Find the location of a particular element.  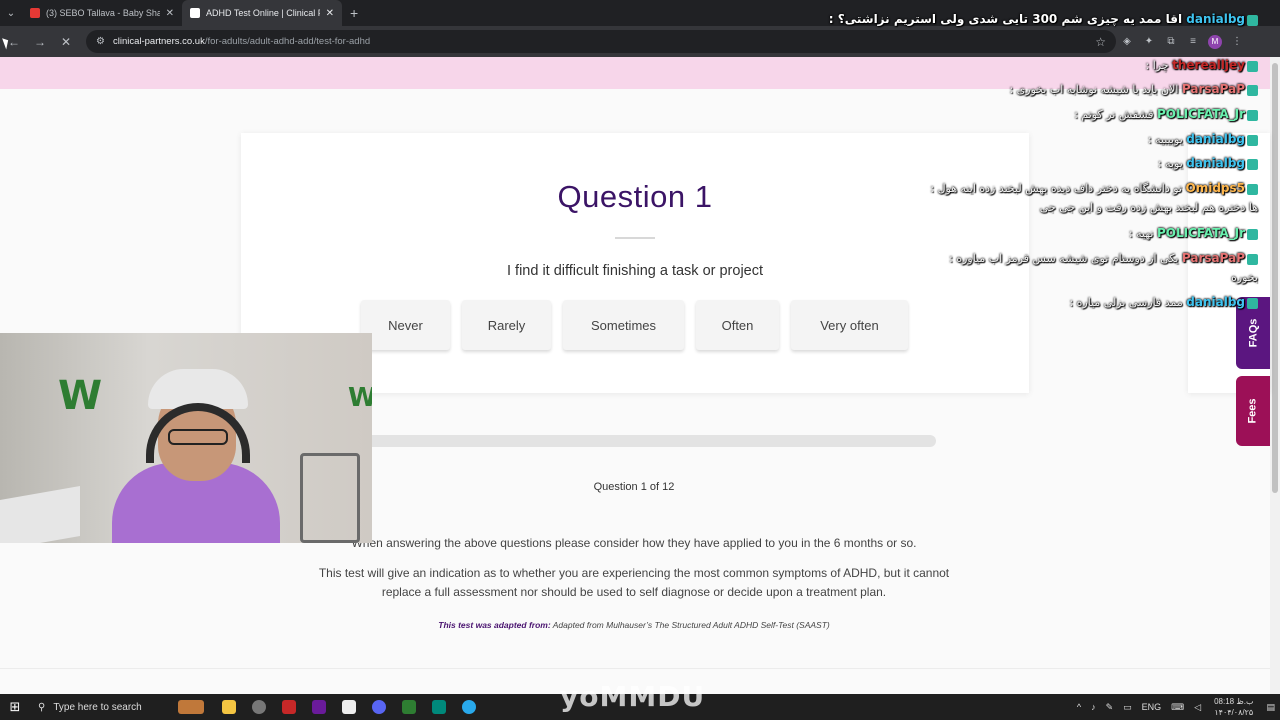

chat-message: : یوبه danialbg is located at coordinates (1208, 163).